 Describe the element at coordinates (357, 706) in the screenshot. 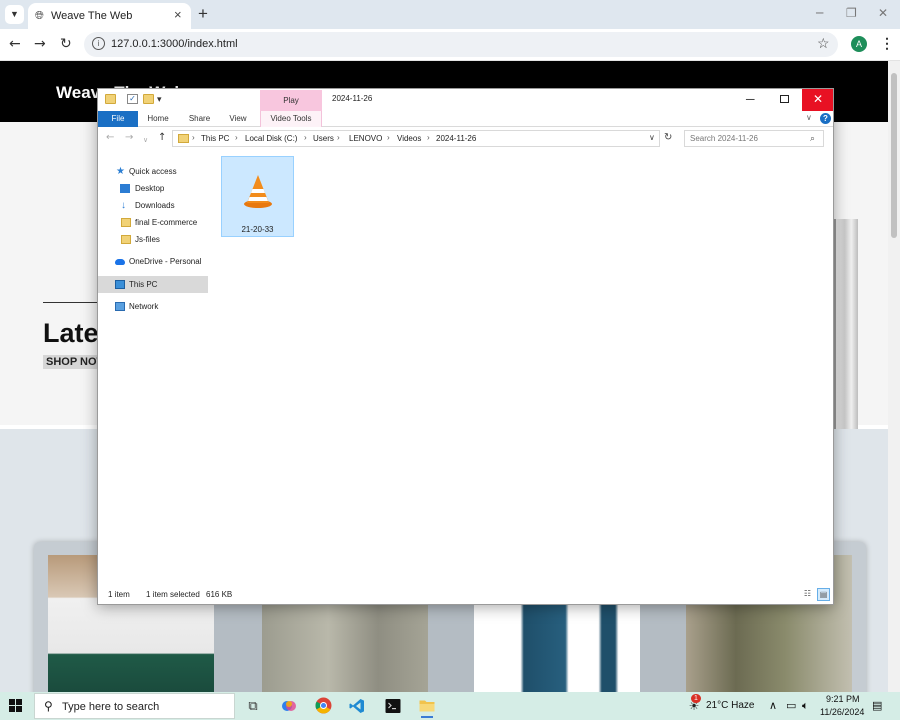

I see `vscode-icon` at that location.